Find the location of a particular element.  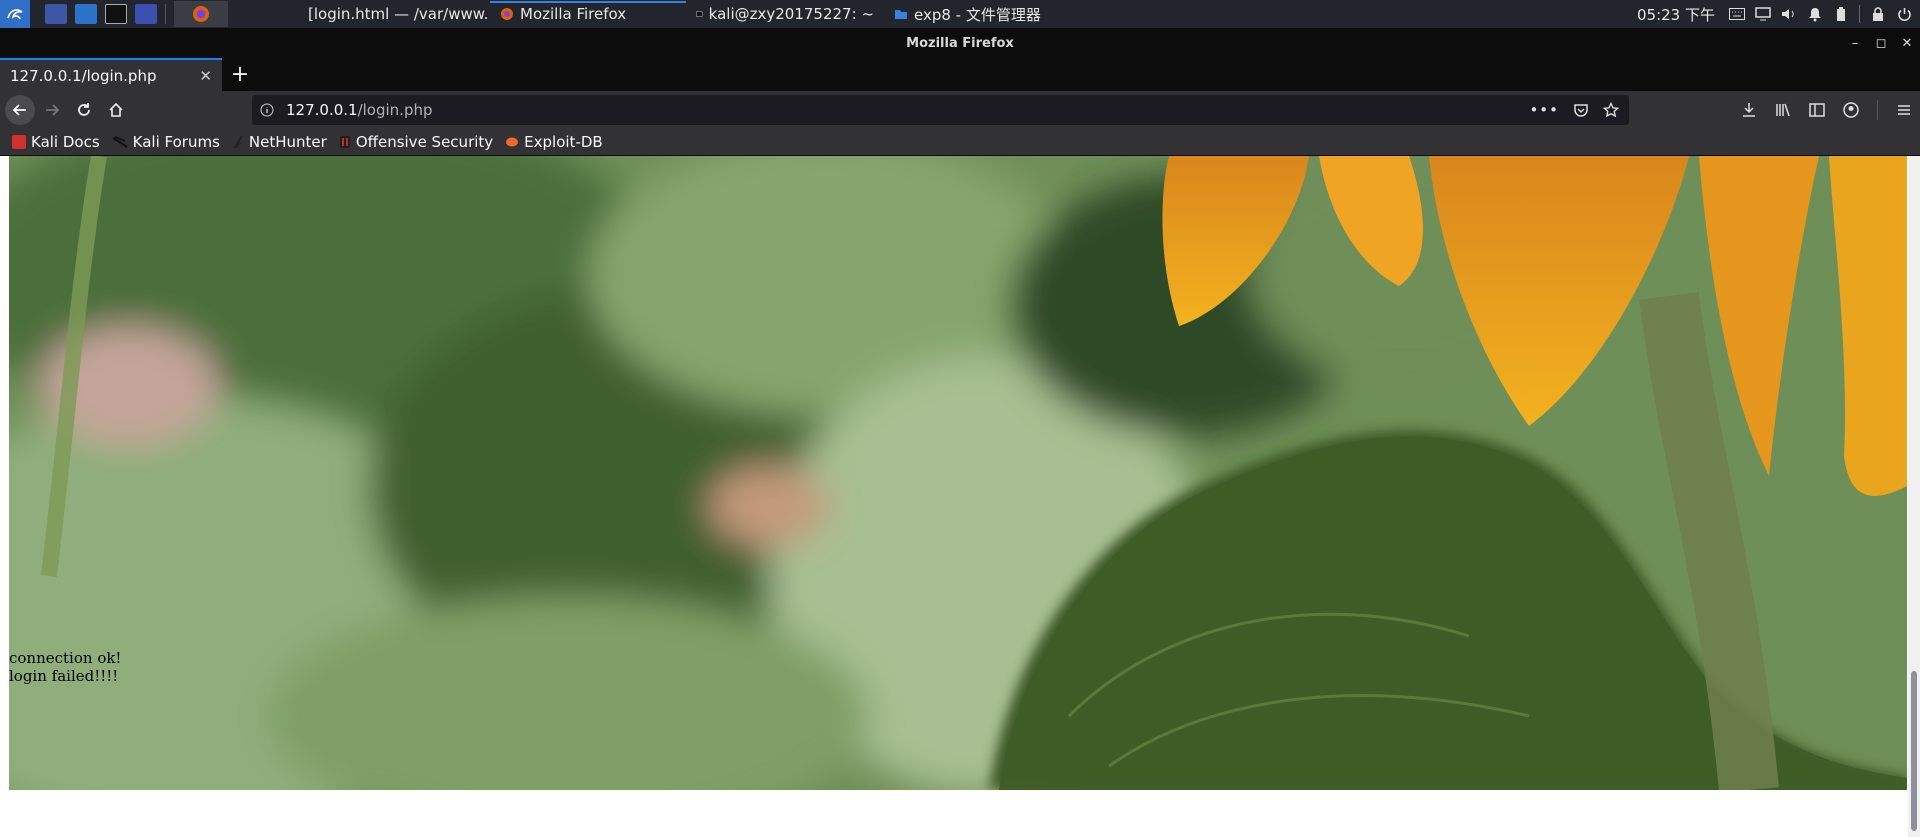

task-terminal: kali@zxy20175227: ~ is located at coordinates (785, 14).